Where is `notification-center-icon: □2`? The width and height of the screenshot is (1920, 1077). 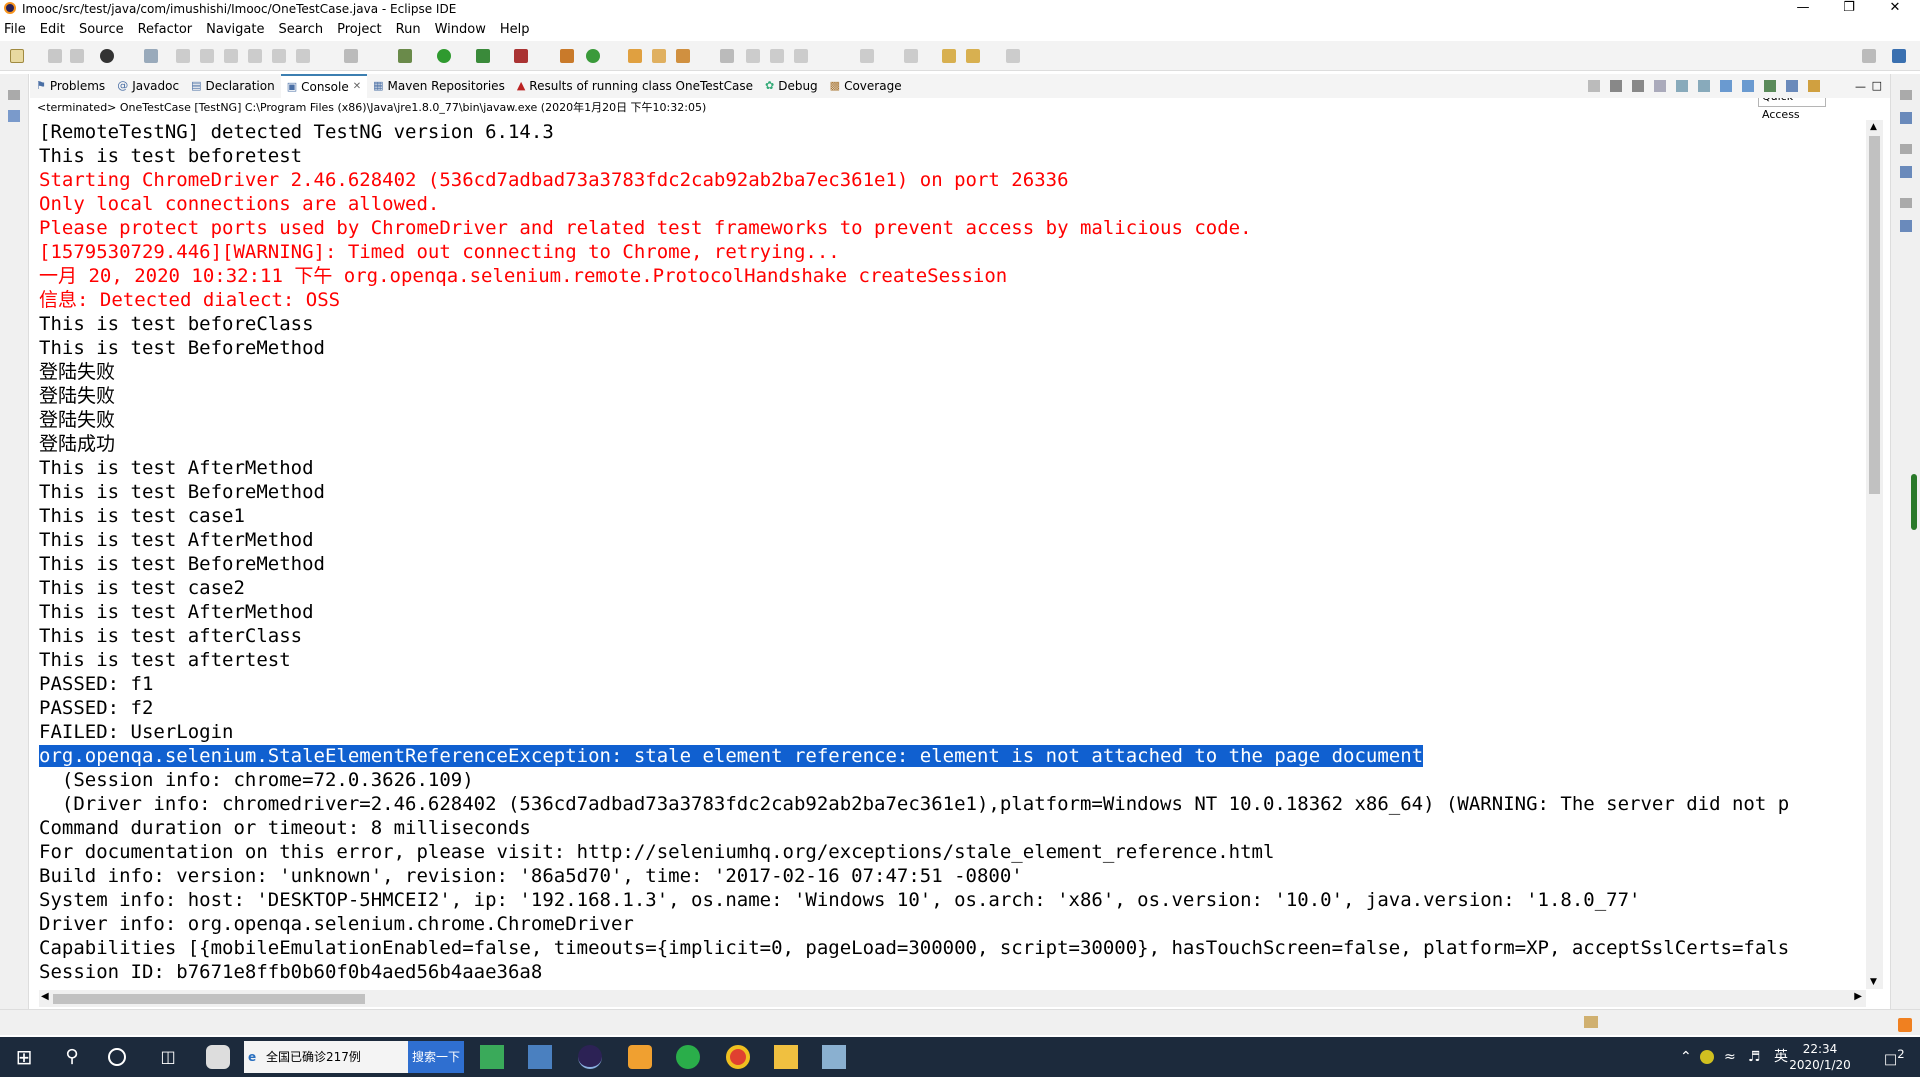 notification-center-icon: □2 is located at coordinates (1894, 1057).